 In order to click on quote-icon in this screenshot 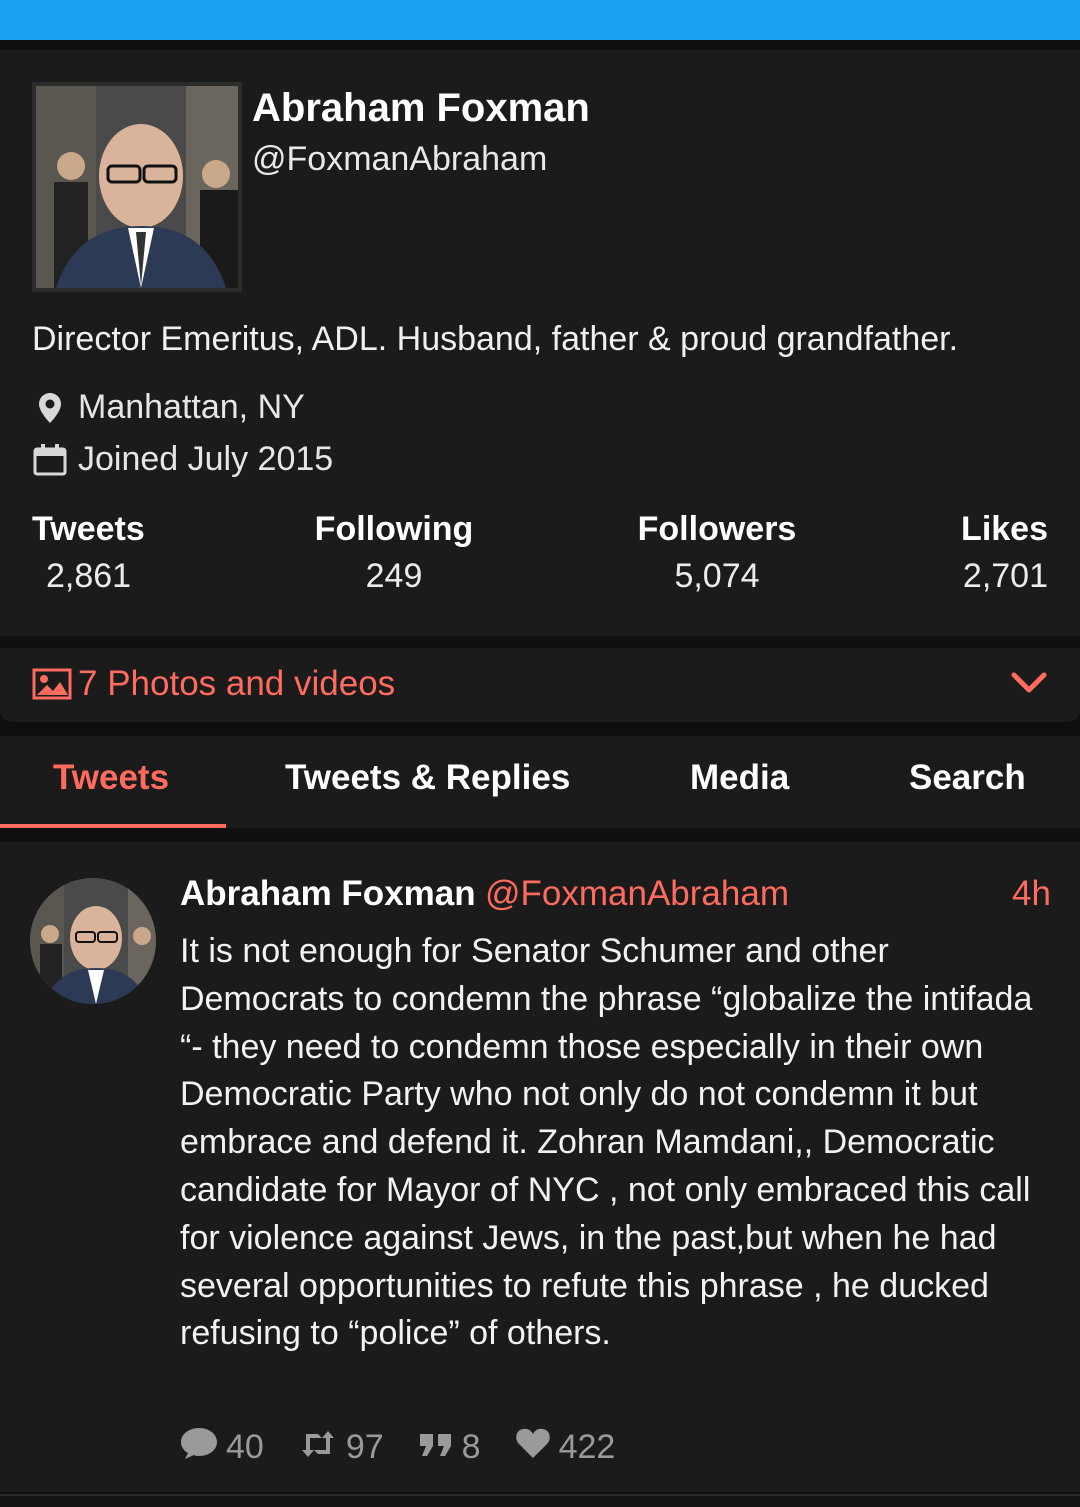, I will do `click(440, 1447)`.